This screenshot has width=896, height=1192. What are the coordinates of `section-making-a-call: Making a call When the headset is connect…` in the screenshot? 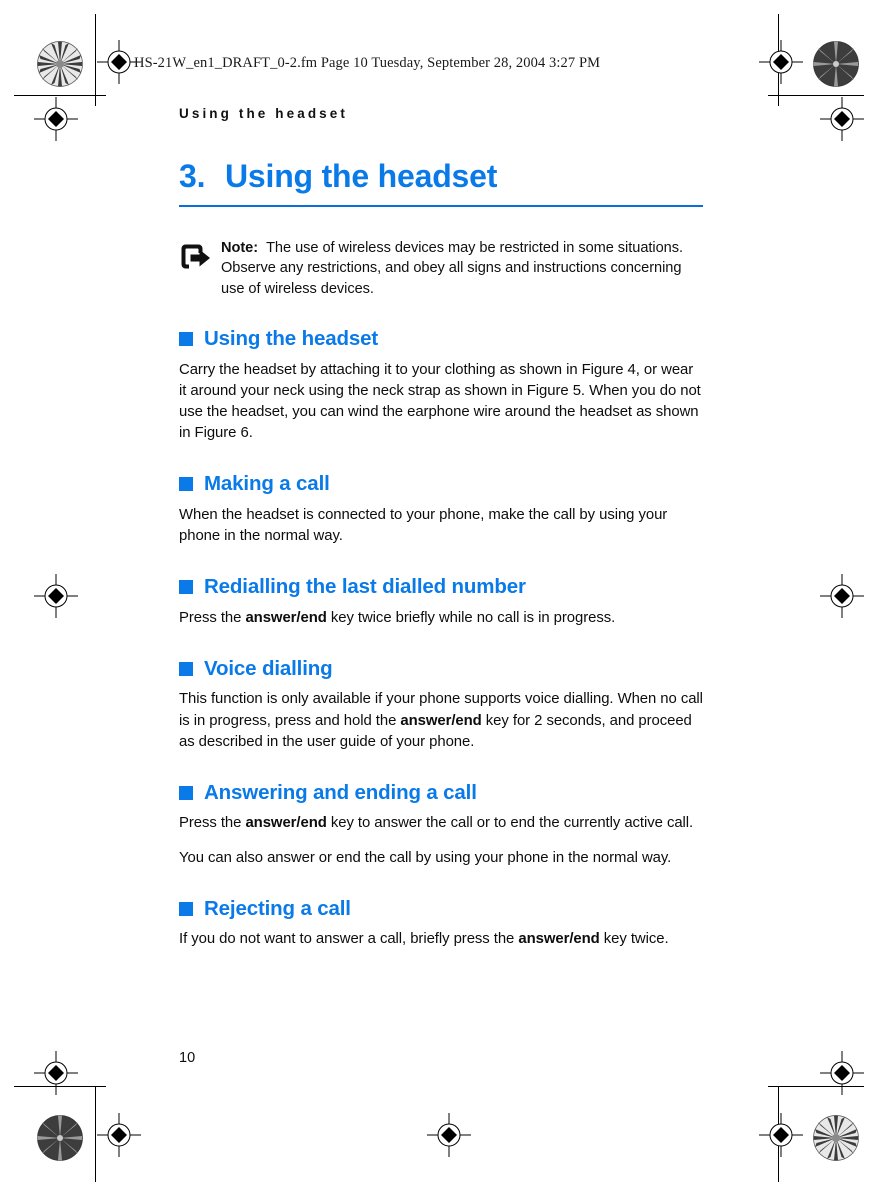 It's located at (441, 509).